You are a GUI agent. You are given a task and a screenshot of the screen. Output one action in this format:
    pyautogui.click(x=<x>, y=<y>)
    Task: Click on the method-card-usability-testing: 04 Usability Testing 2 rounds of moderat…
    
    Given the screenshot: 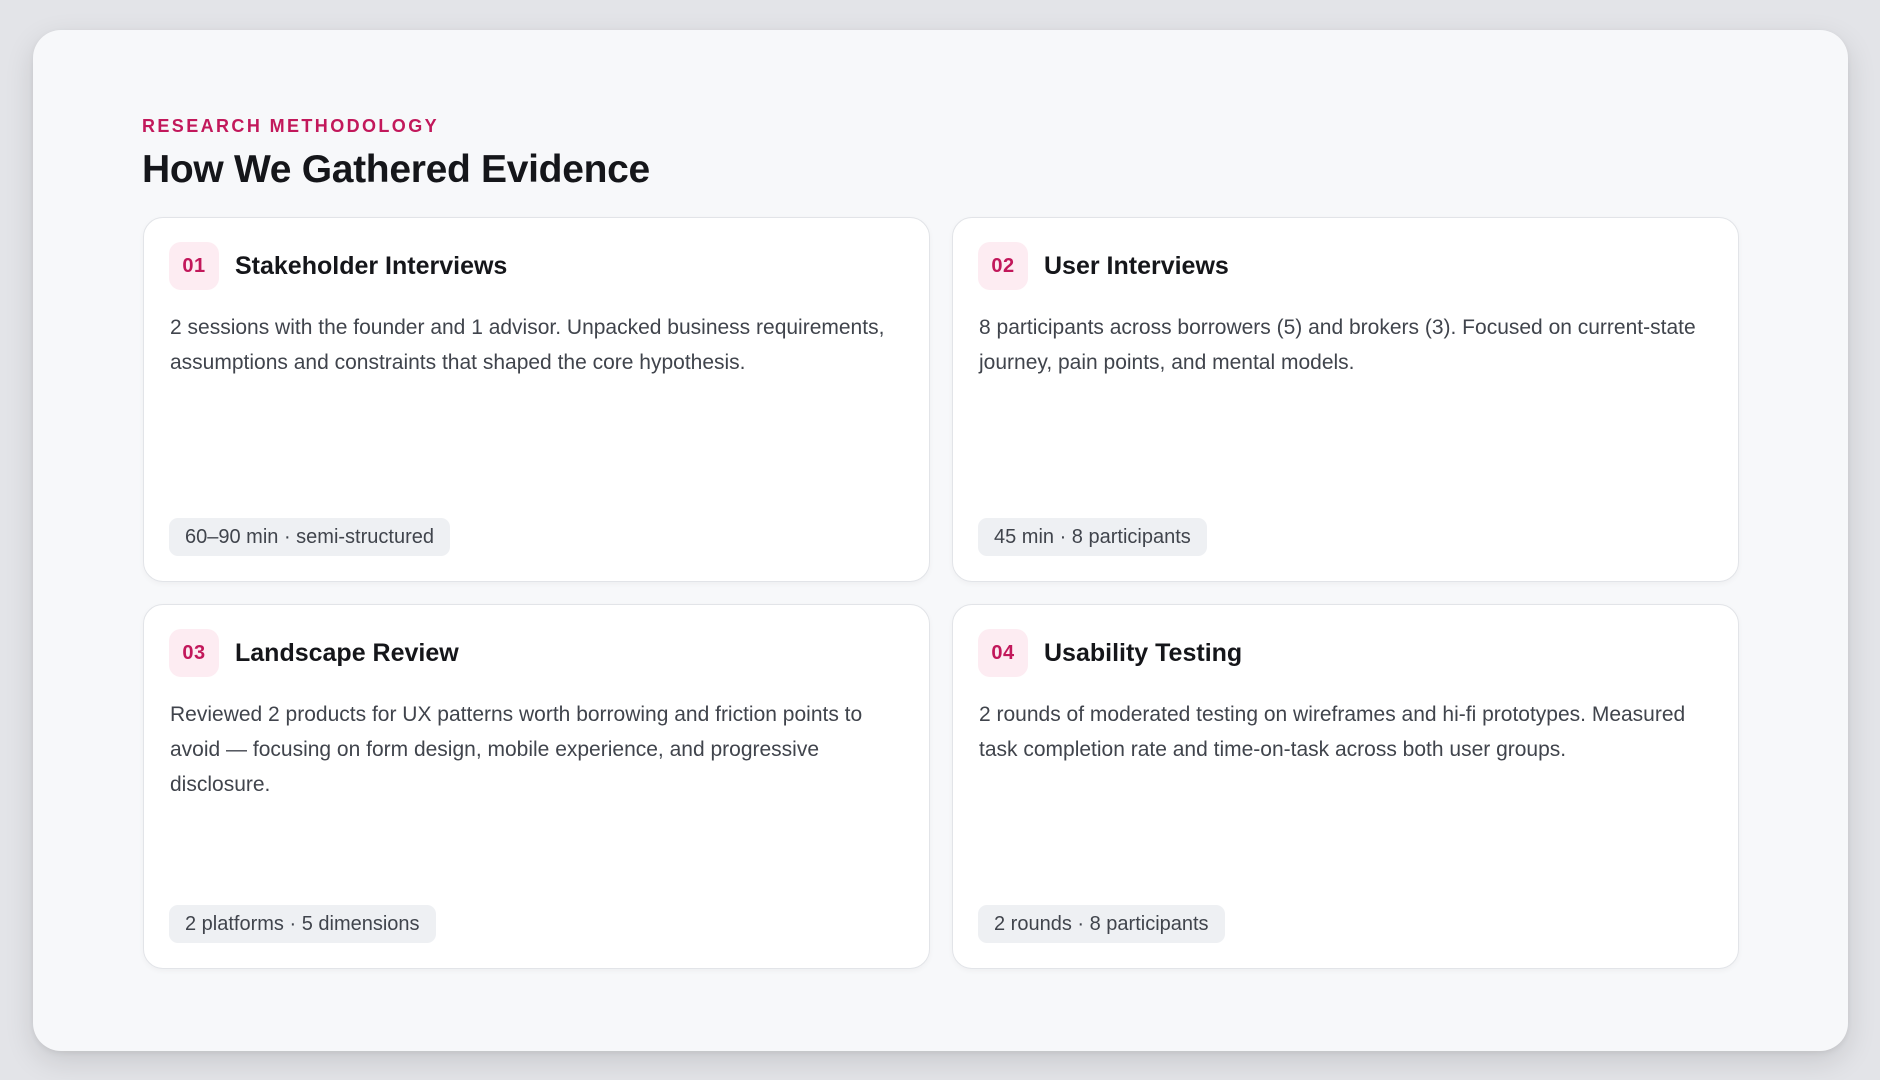 What is the action you would take?
    pyautogui.click(x=1345, y=786)
    